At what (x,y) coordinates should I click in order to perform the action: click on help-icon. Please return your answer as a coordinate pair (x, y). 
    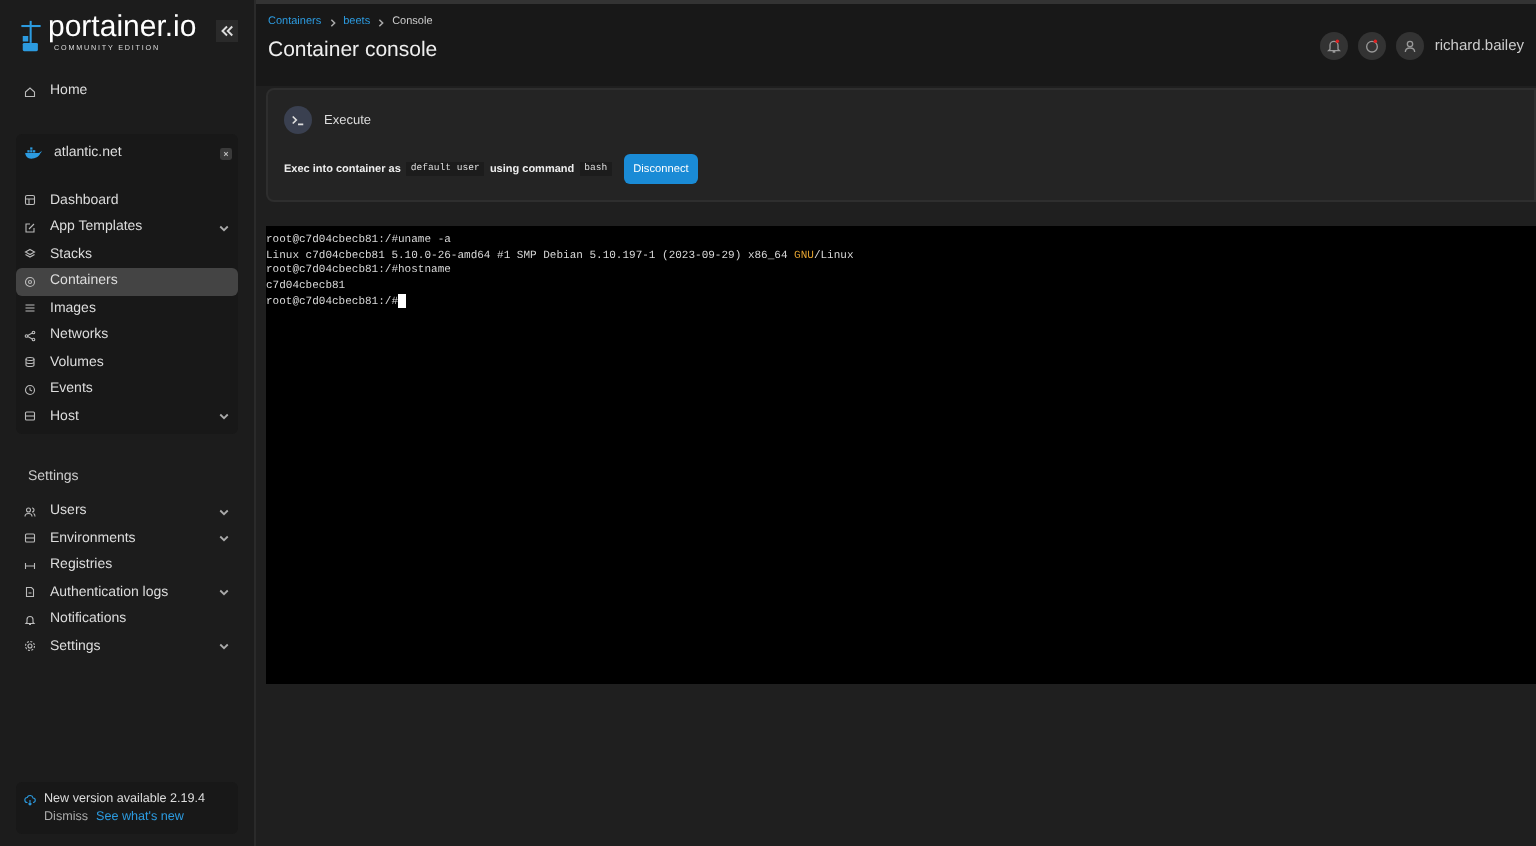
    Looking at the image, I should click on (1372, 45).